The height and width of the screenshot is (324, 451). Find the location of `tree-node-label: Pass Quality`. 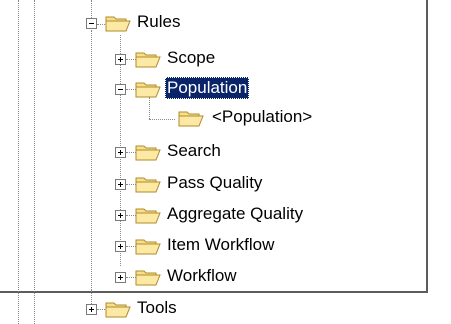

tree-node-label: Pass Quality is located at coordinates (214, 183).